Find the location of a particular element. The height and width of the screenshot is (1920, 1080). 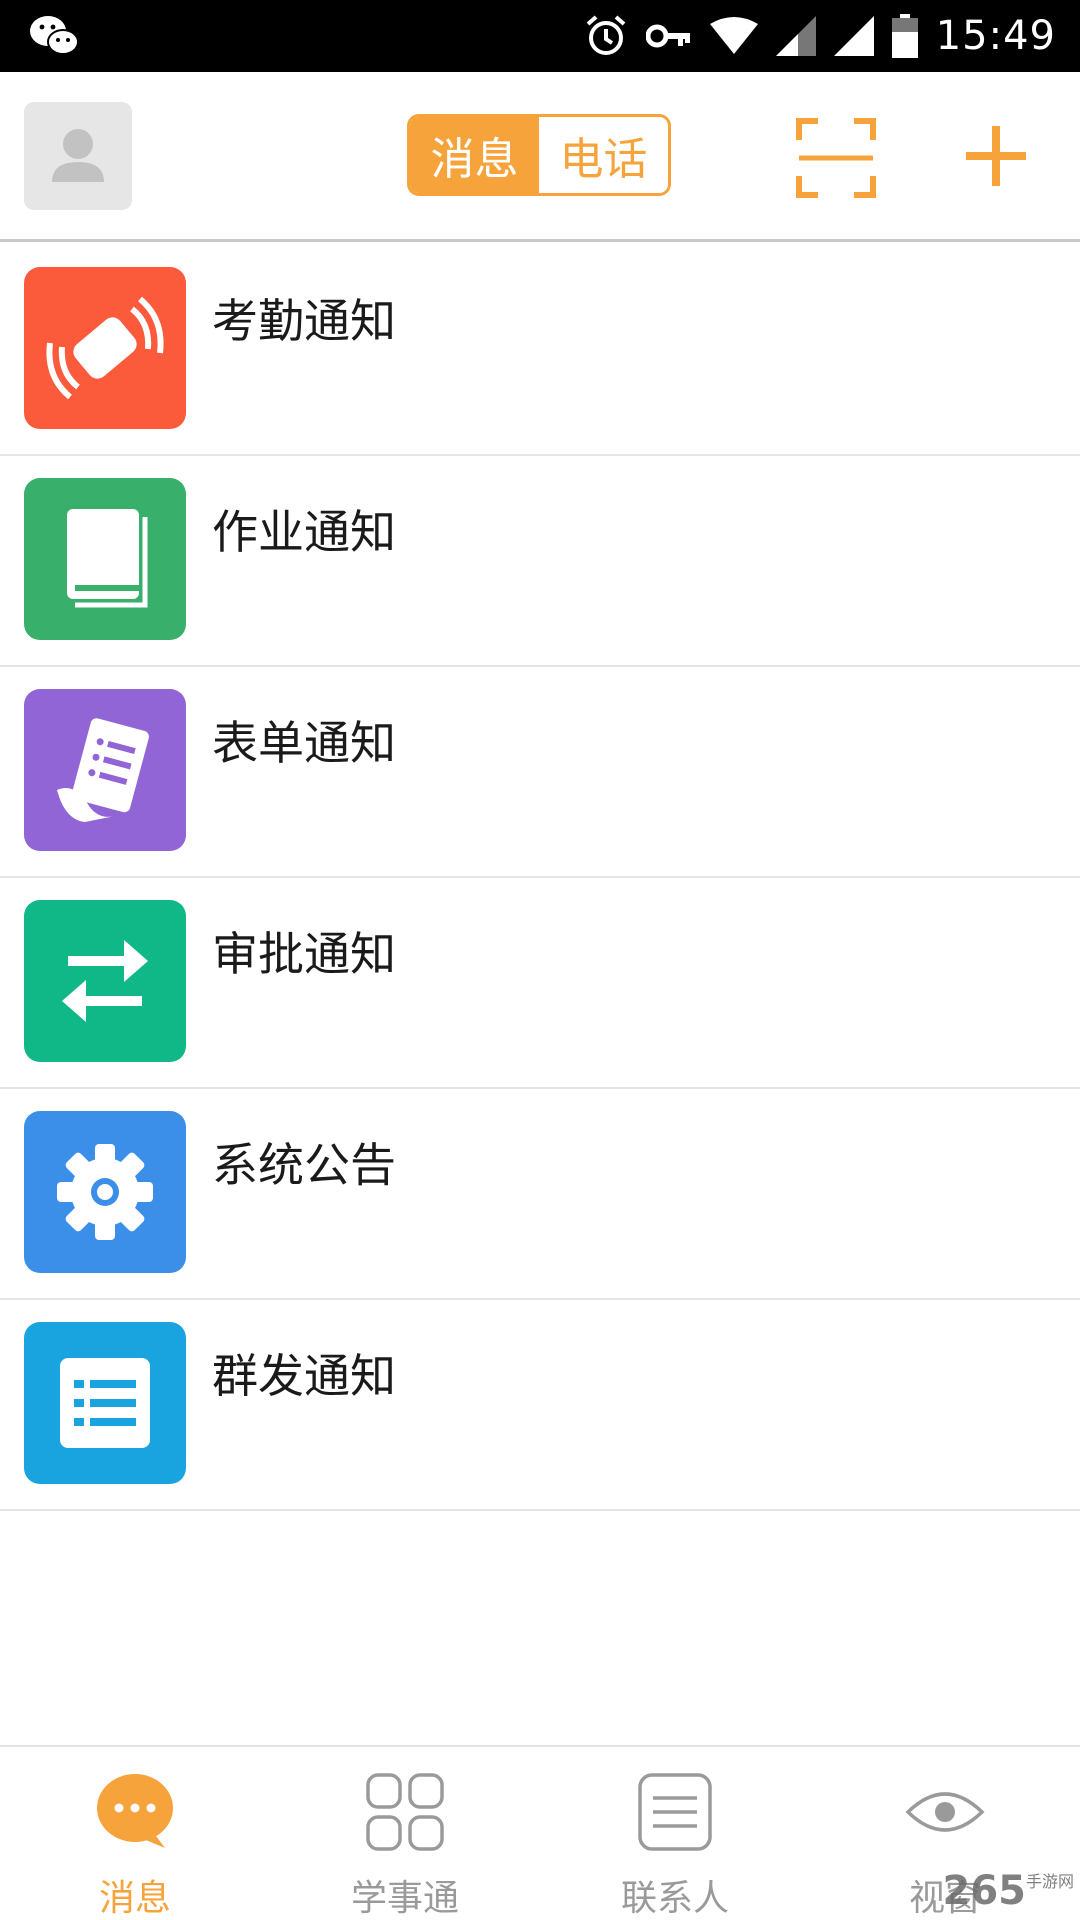

swap-arrows-icon is located at coordinates (105, 981).